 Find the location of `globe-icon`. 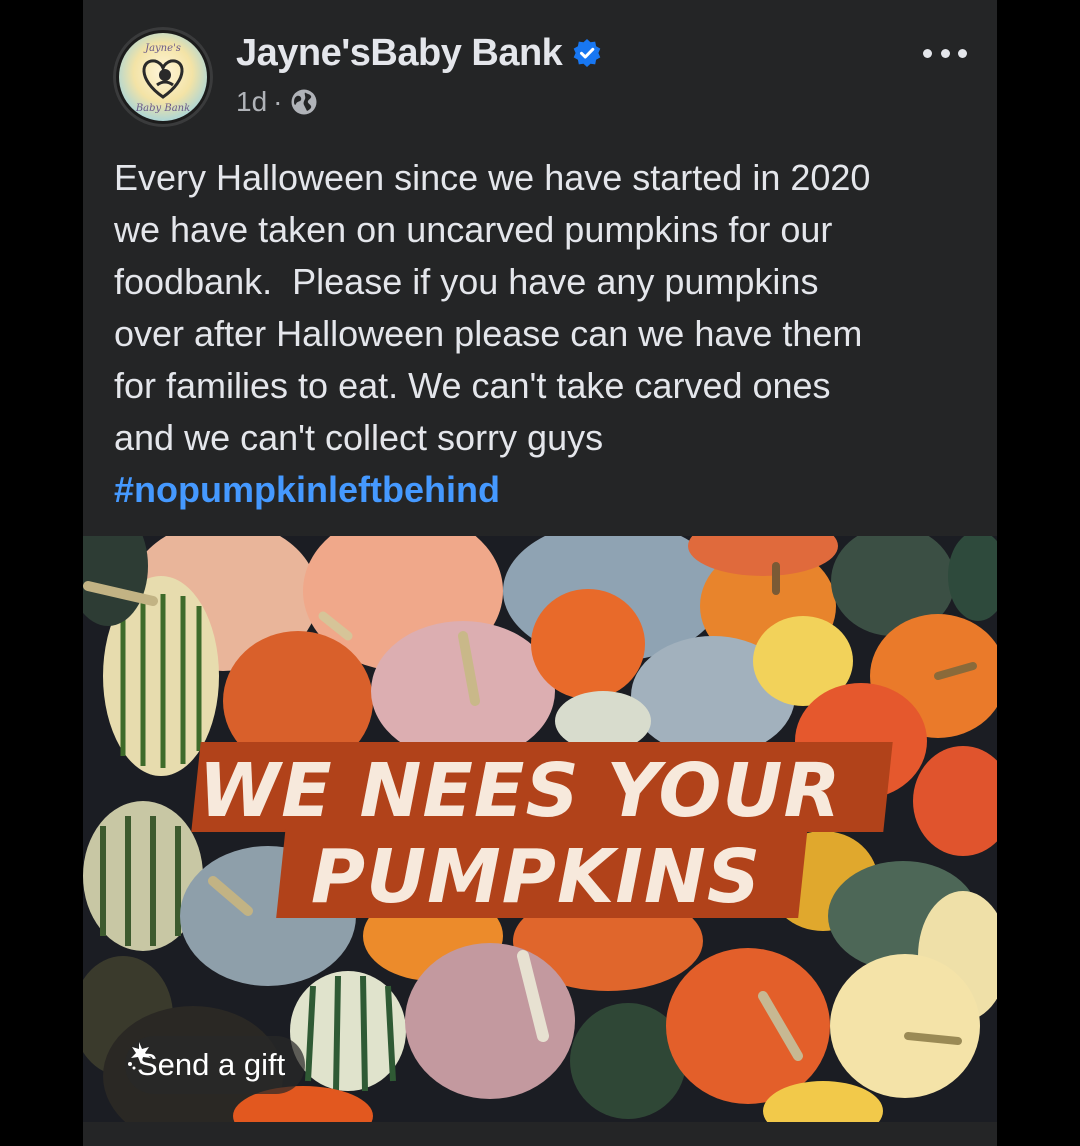

globe-icon is located at coordinates (304, 102).